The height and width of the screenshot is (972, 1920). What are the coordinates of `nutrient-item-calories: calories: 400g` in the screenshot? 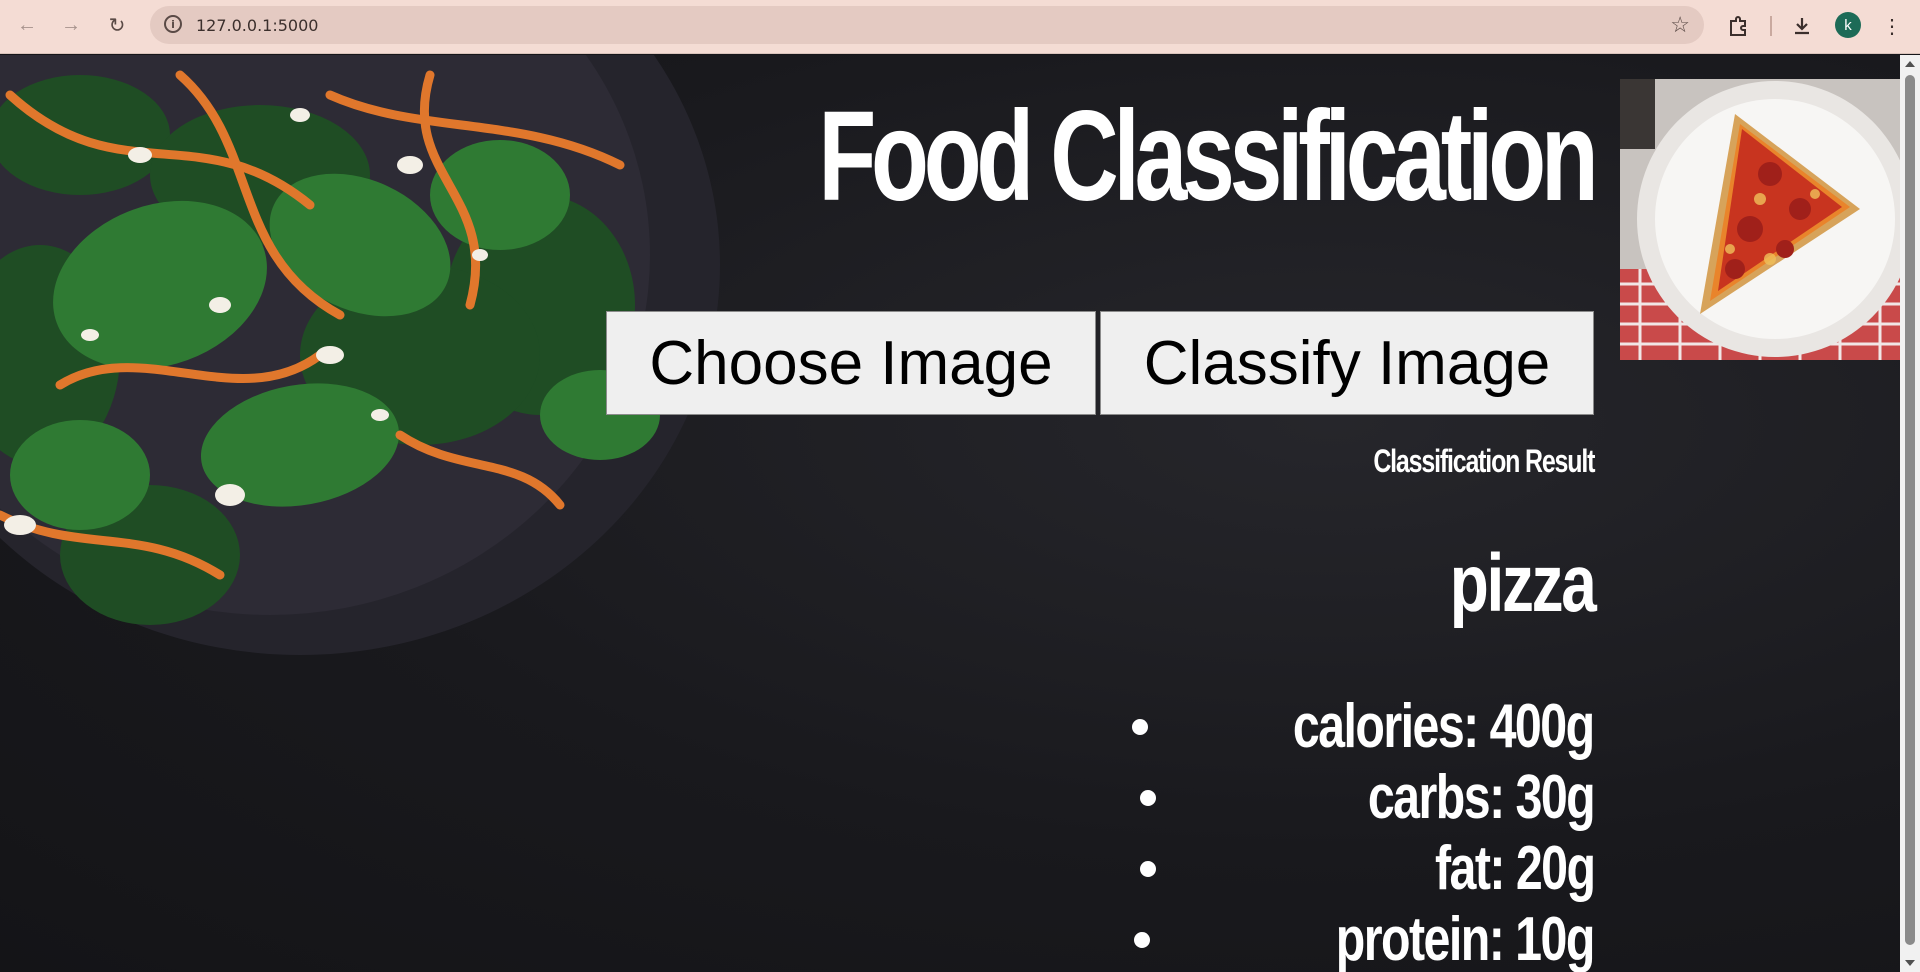 It's located at (1364, 726).